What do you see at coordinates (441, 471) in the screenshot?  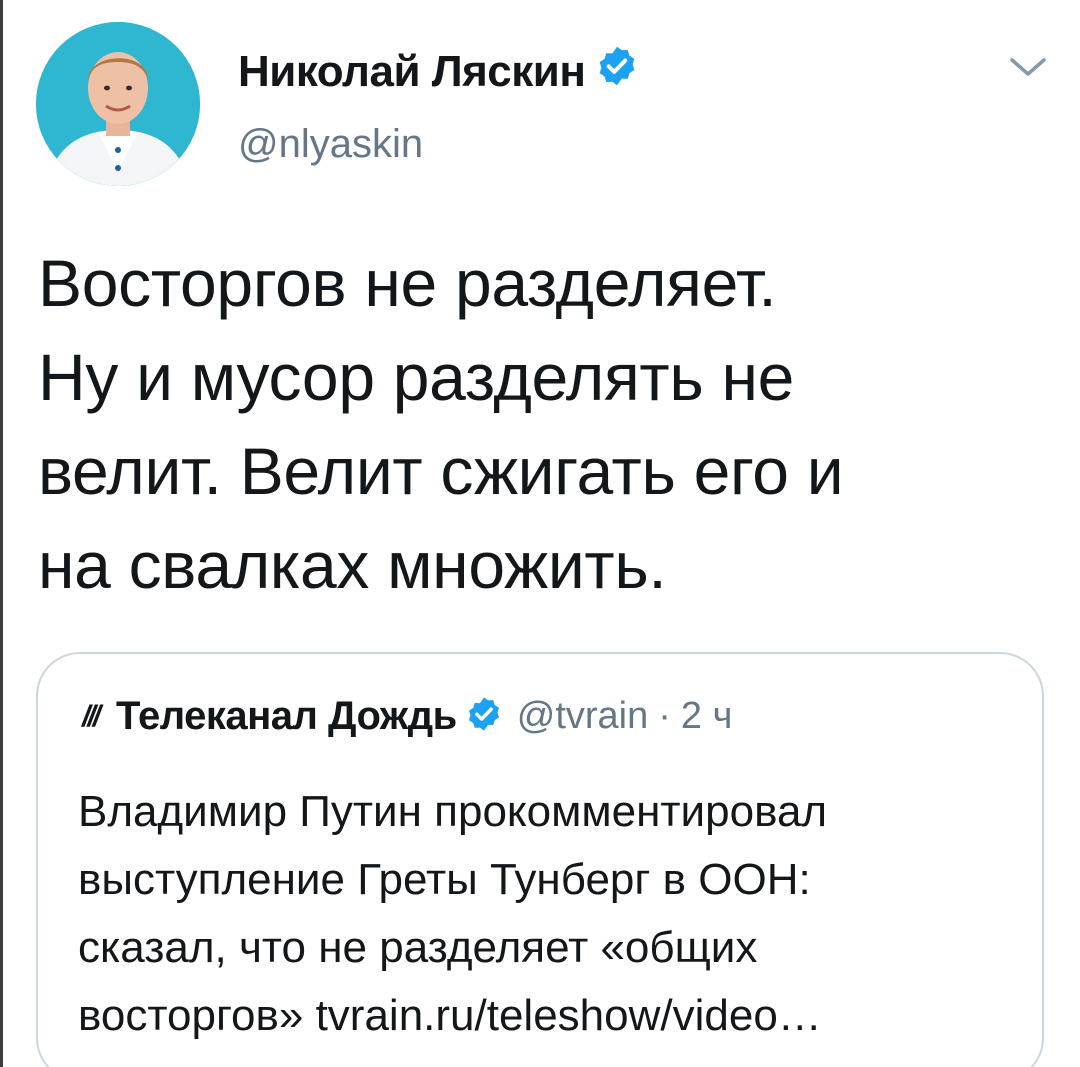 I see `tweet-text-line: велит. Велит сжигать его и` at bounding box center [441, 471].